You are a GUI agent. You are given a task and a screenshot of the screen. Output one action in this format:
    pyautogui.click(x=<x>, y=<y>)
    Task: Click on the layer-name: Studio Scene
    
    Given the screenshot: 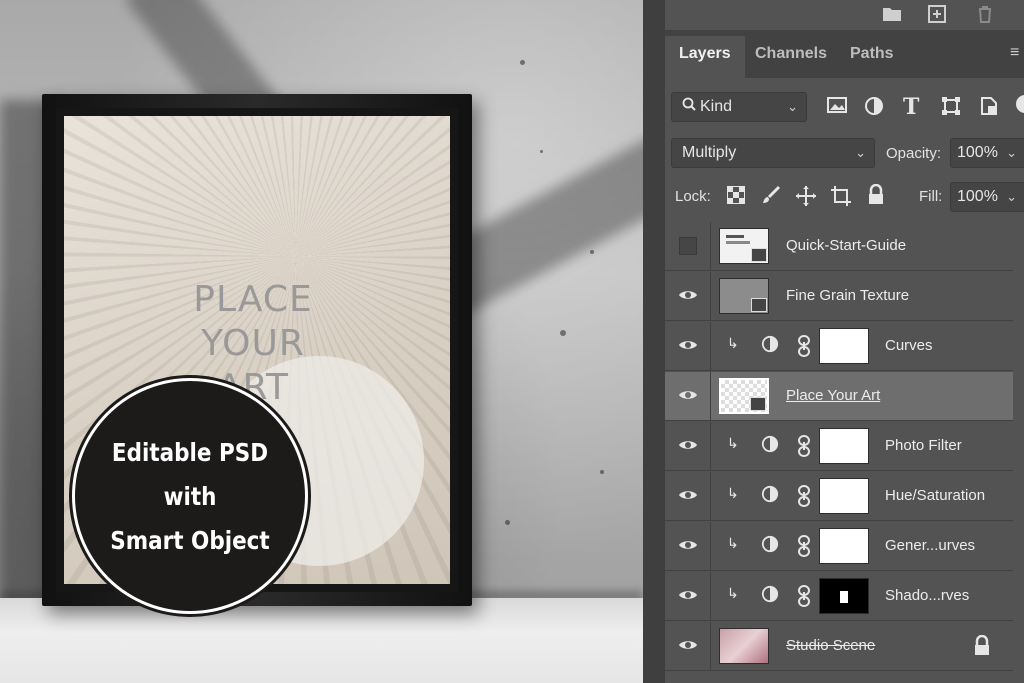 What is the action you would take?
    pyautogui.click(x=830, y=645)
    